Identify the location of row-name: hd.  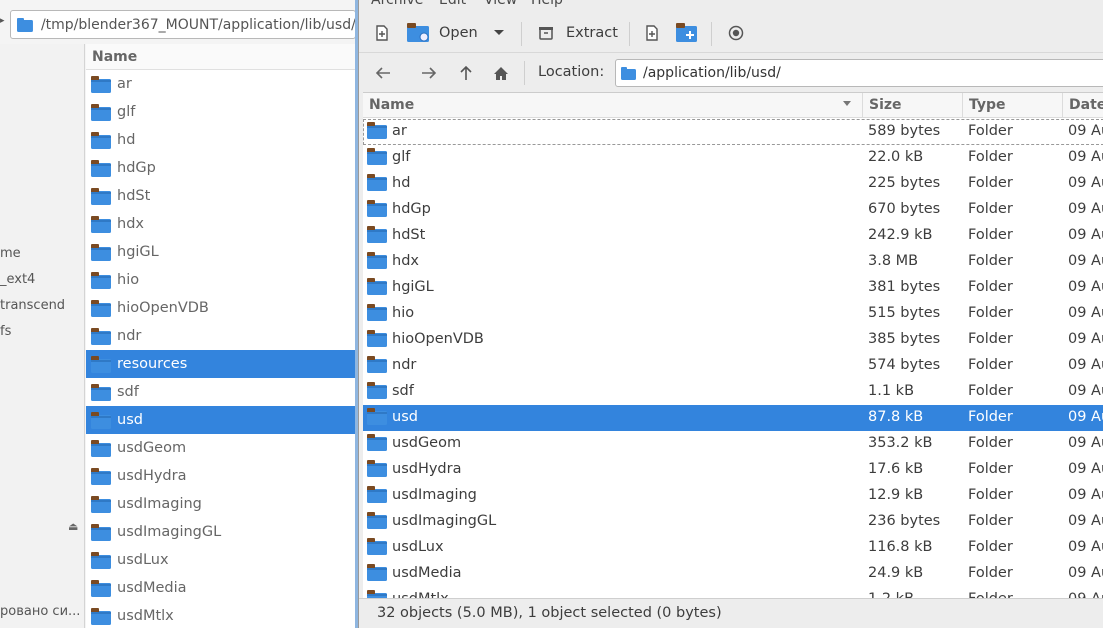
(401, 183).